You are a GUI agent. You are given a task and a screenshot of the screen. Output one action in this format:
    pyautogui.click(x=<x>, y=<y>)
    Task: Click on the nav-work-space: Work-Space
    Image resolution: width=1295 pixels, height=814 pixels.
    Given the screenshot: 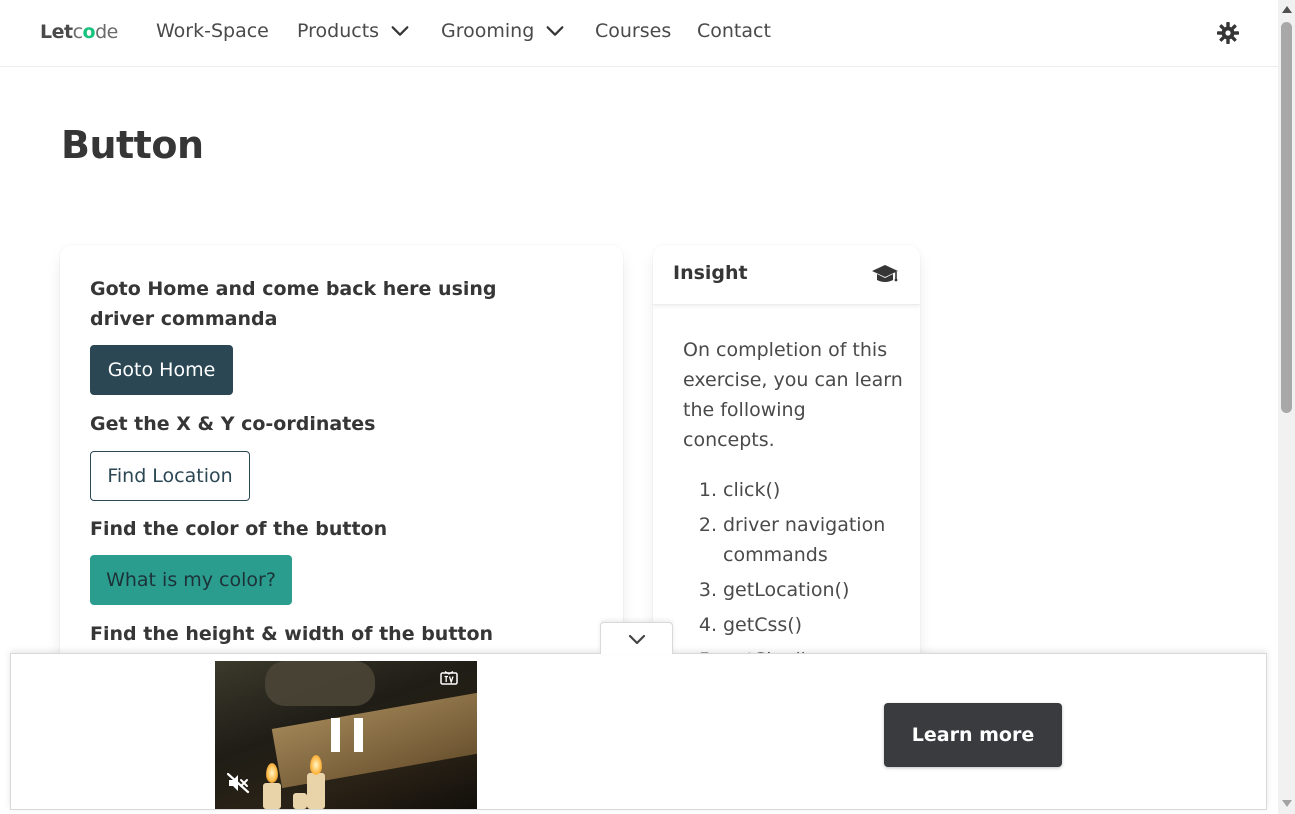 What is the action you would take?
    pyautogui.click(x=212, y=31)
    